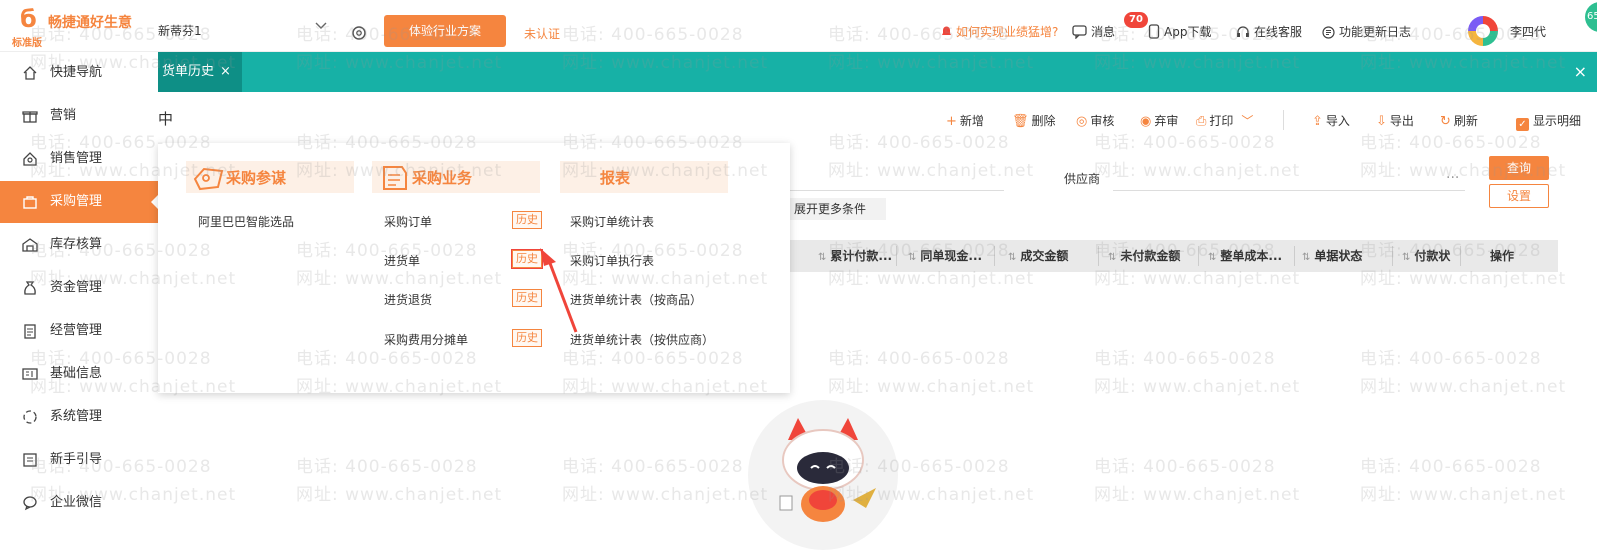 The image size is (1597, 554). Describe the element at coordinates (1179, 31) in the screenshot. I see `app-download-link: App下载` at that location.